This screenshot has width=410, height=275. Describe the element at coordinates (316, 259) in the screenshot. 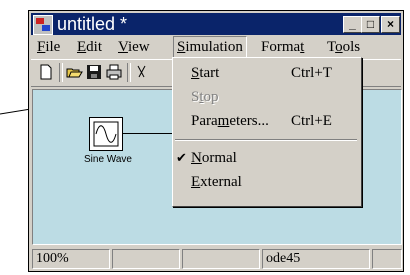

I see `solver-name: ode45` at that location.